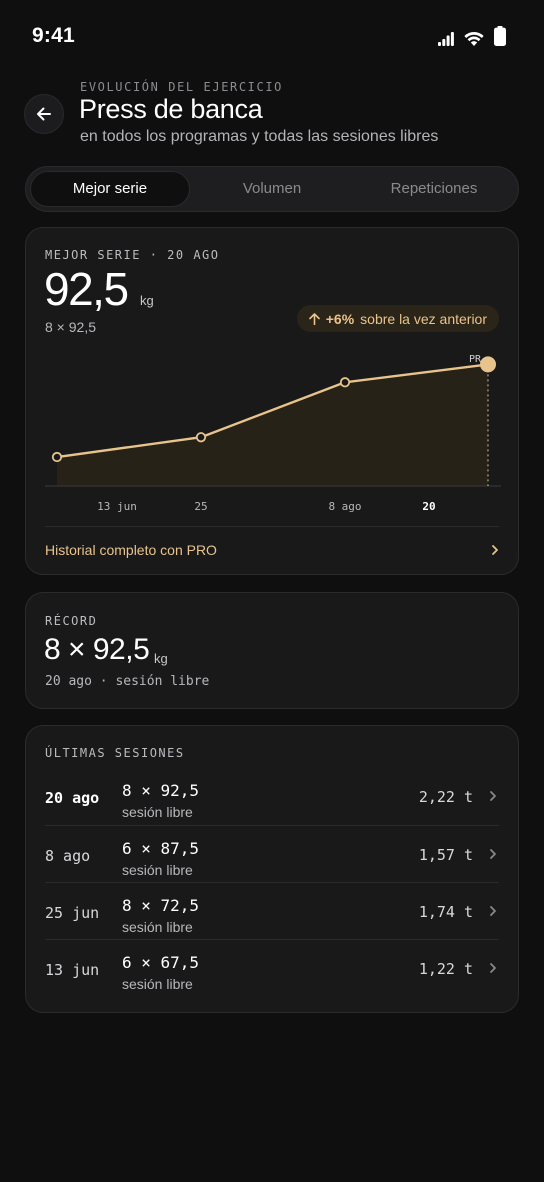 The width and height of the screenshot is (544, 1182). I want to click on delta-percent: +6%, so click(340, 318).